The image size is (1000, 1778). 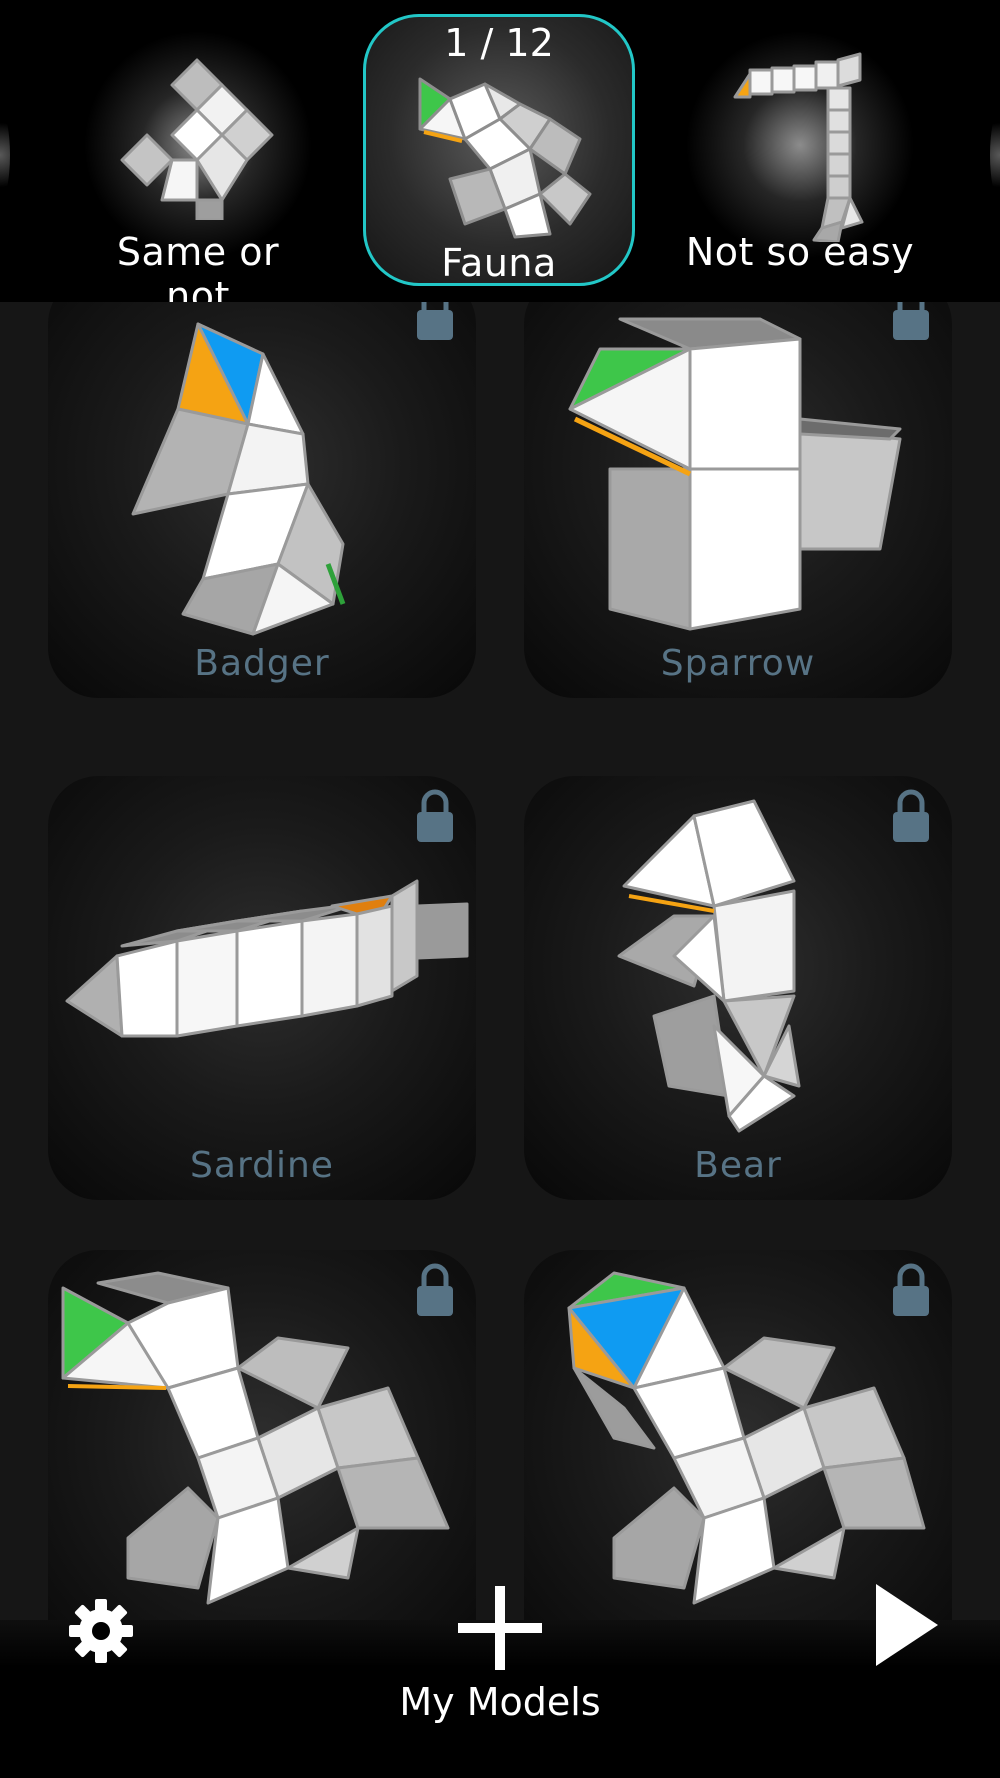 What do you see at coordinates (995, 155) in the screenshot?
I see `next-category-partial` at bounding box center [995, 155].